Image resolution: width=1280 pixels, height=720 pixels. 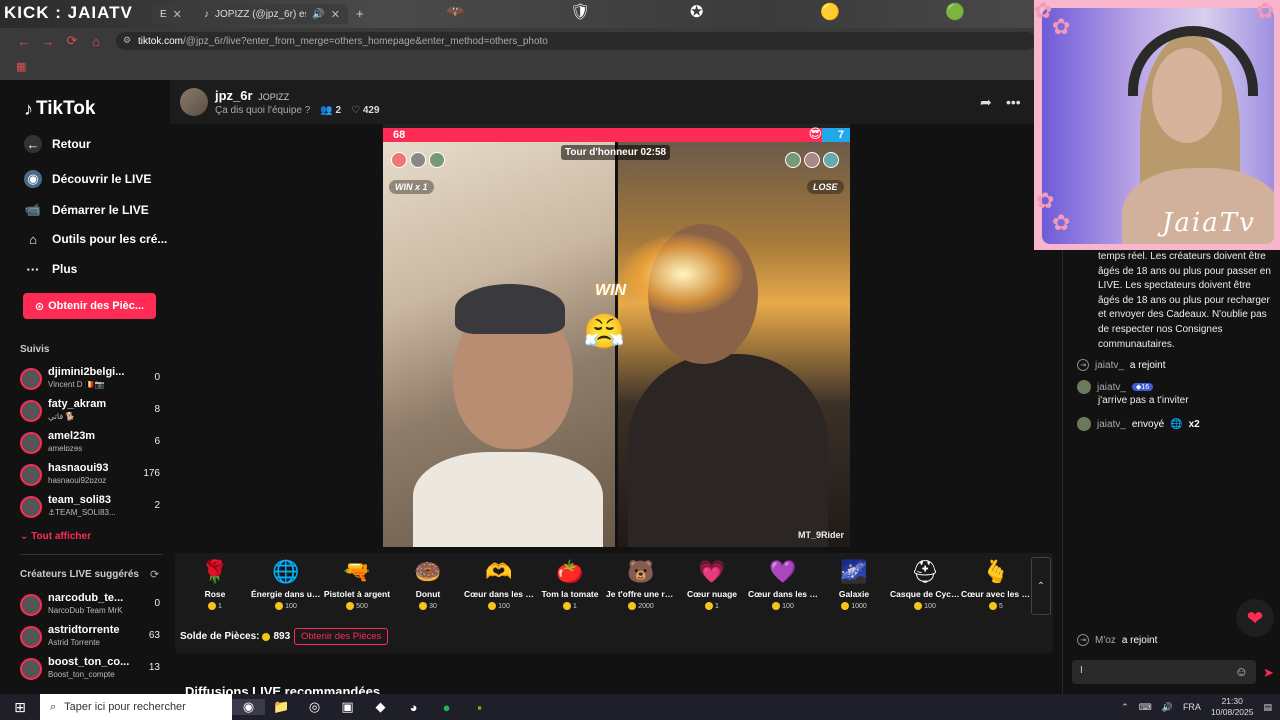 What do you see at coordinates (1167, 707) in the screenshot?
I see `volume-icon: 🔊` at bounding box center [1167, 707].